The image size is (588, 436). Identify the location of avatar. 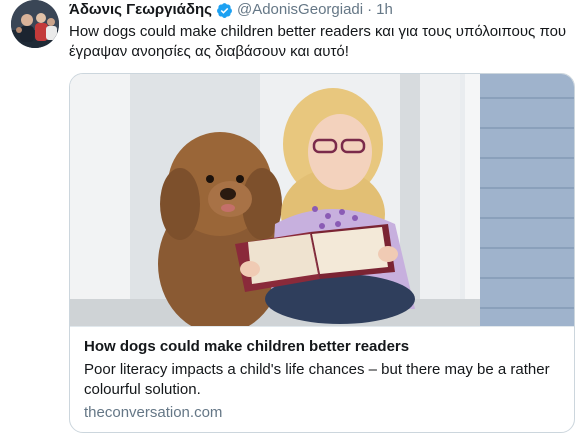
(35, 24).